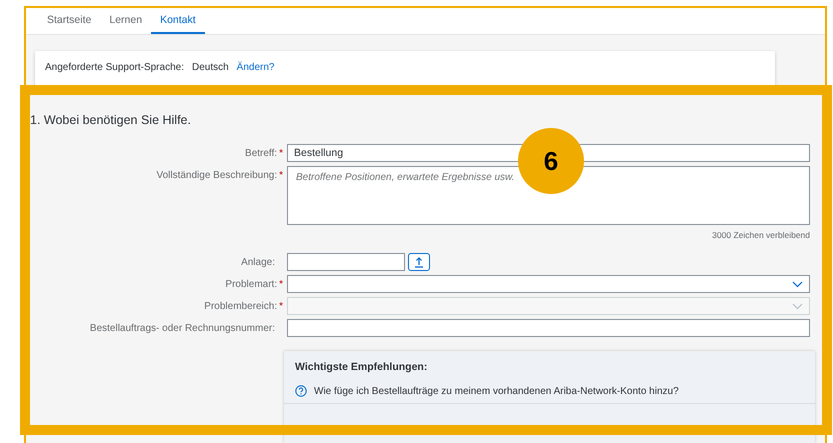 The image size is (833, 443). What do you see at coordinates (255, 67) in the screenshot?
I see `change-link: Ändern?` at bounding box center [255, 67].